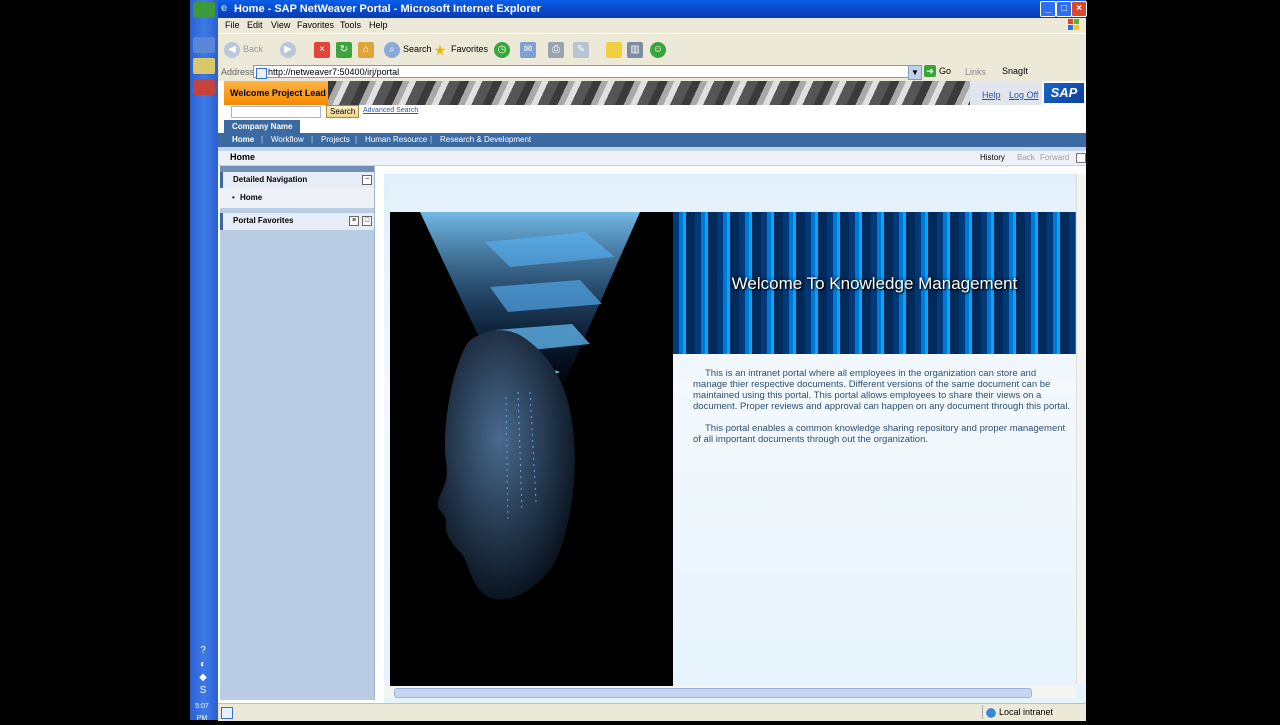 The height and width of the screenshot is (725, 1280). Describe the element at coordinates (992, 157) in the screenshot. I see `history-dropdown: History` at that location.